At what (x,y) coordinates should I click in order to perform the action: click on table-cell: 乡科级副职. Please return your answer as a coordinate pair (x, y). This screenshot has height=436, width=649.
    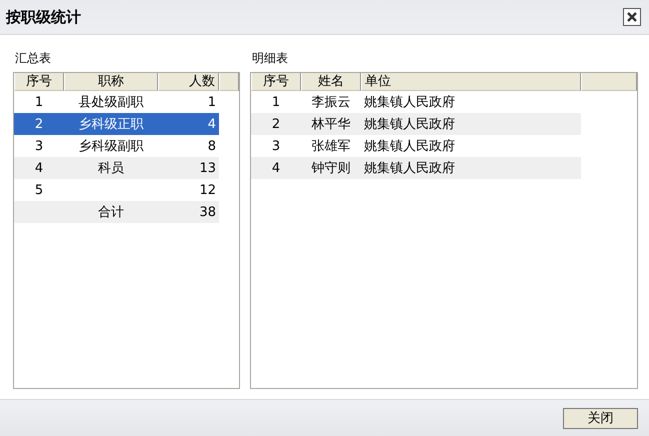
    Looking at the image, I should click on (111, 146).